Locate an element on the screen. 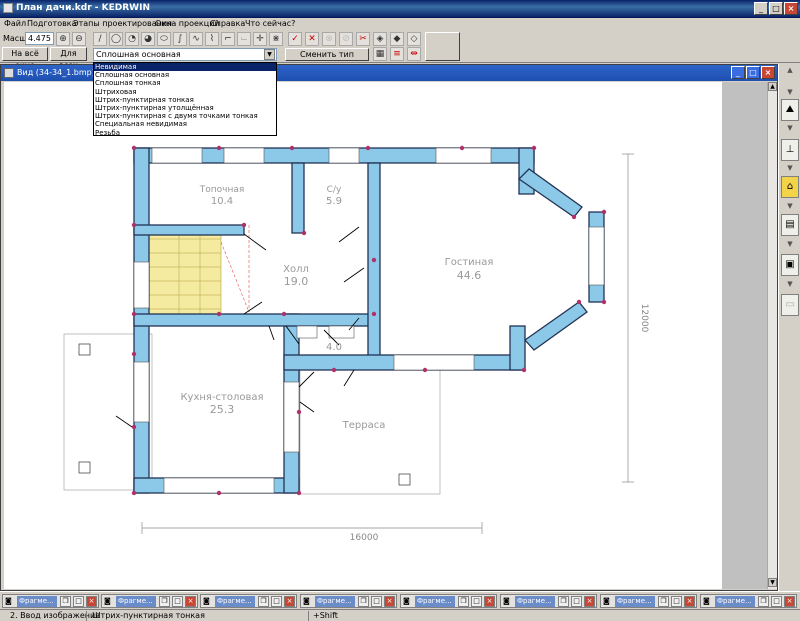 This screenshot has height=621, width=800. hatch-icon: ▦ is located at coordinates (380, 54).